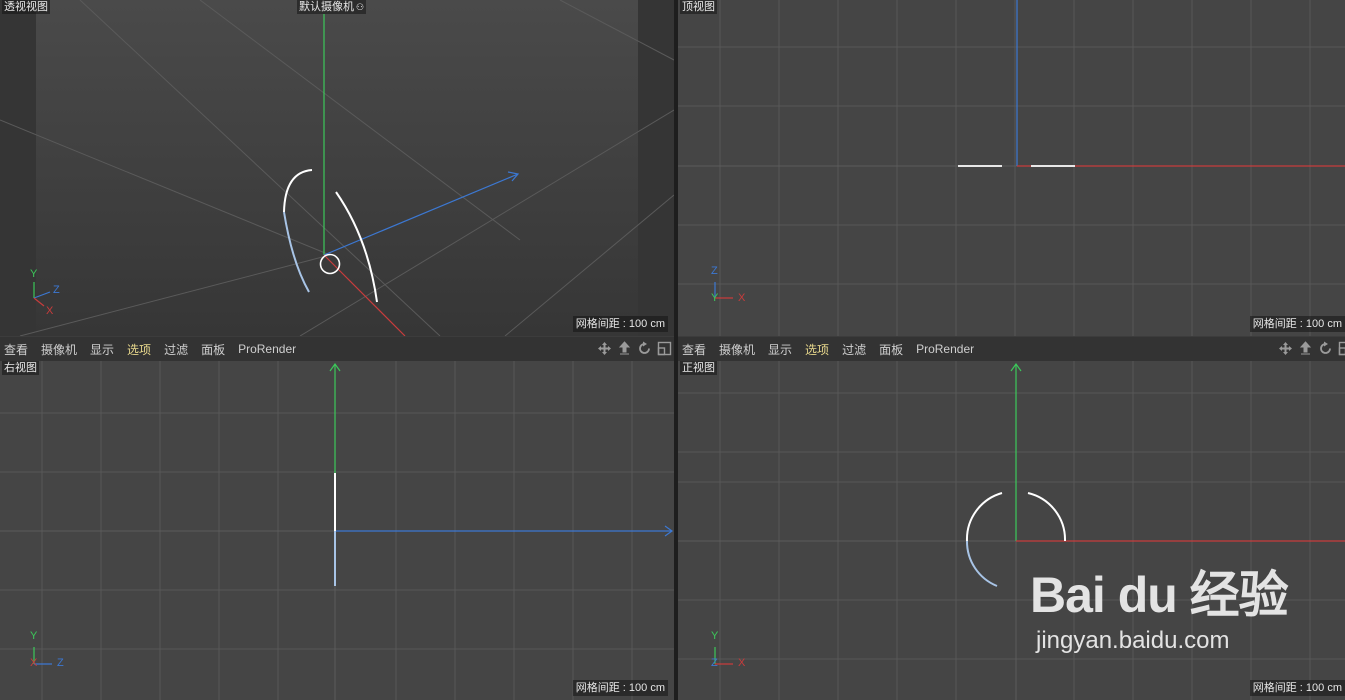 The width and height of the screenshot is (1345, 700). I want to click on gizmo-label-y-top: Y, so click(715, 298).